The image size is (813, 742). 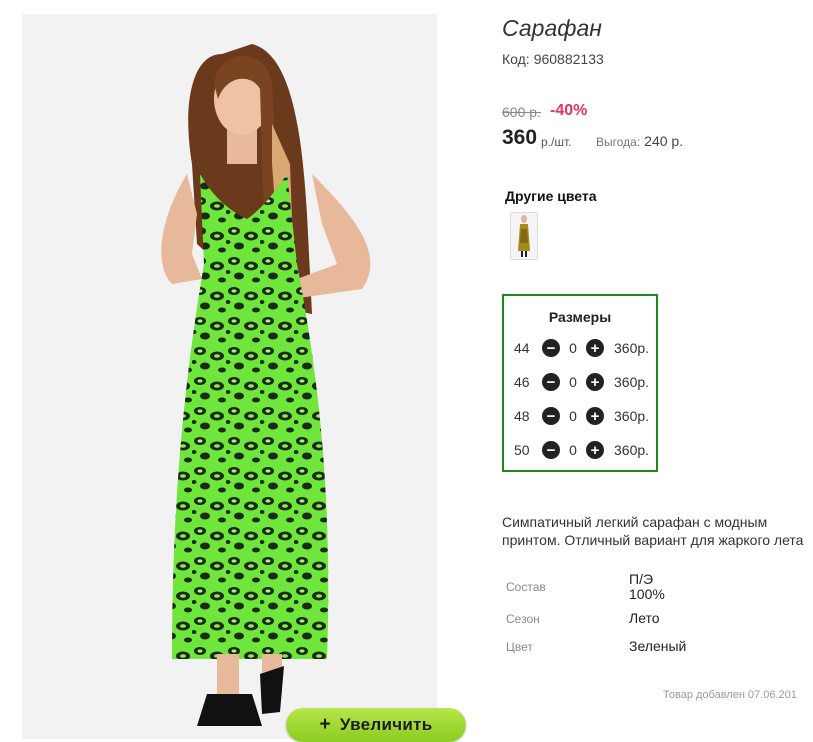 I want to click on zoom-button: + Увеличить, so click(x=376, y=725).